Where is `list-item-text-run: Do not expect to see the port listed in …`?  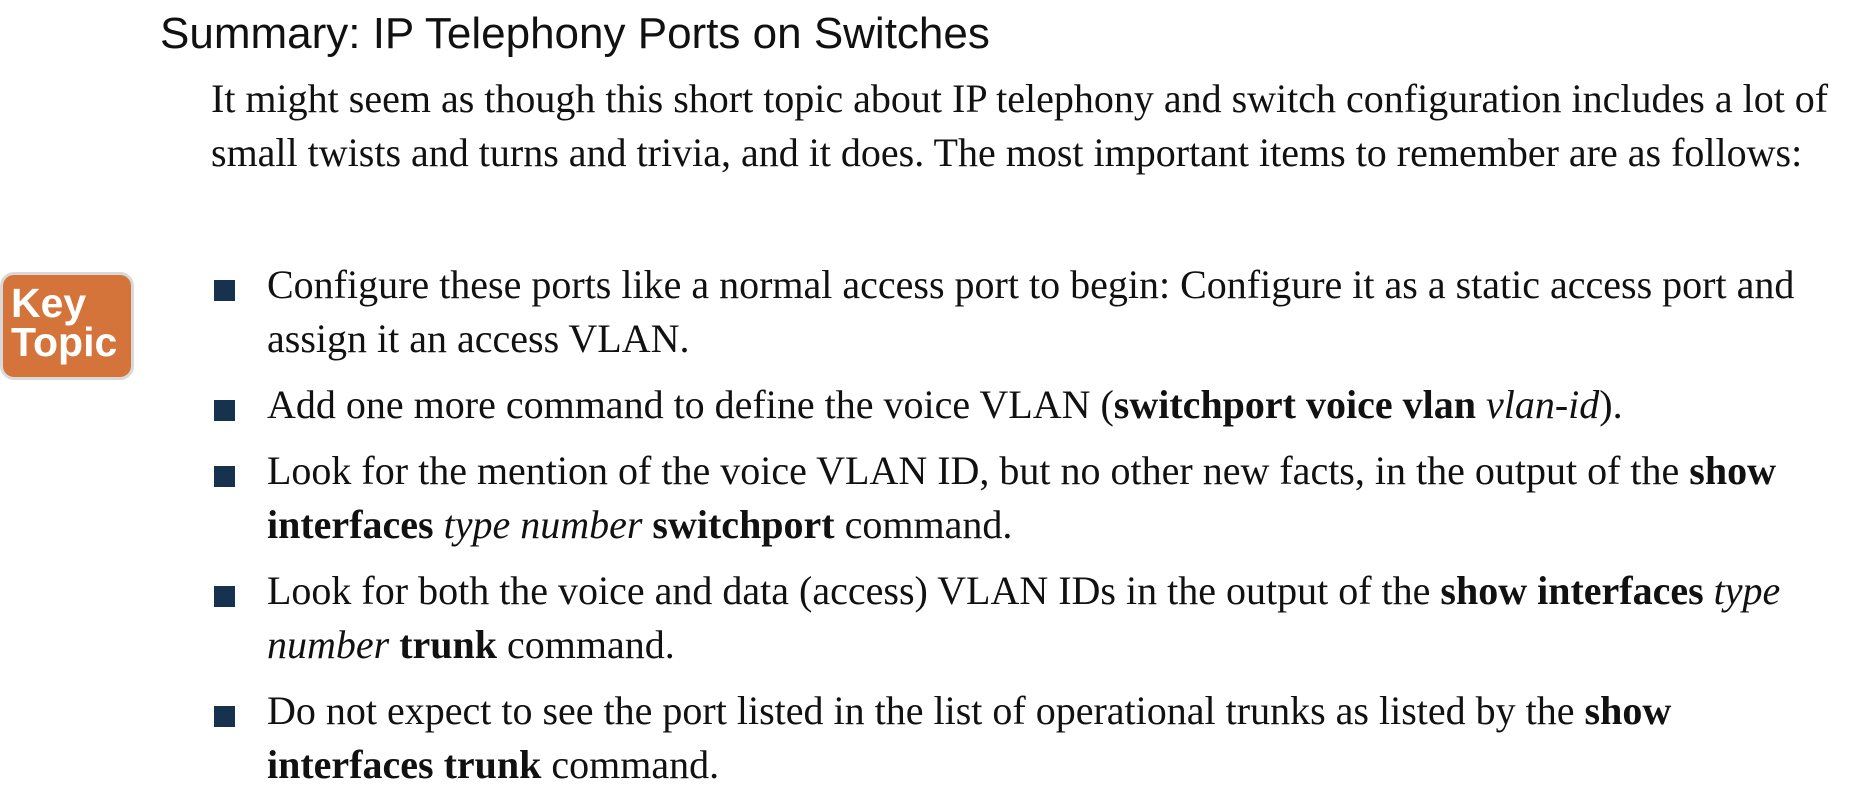
list-item-text-run: Do not expect to see the port listed in … is located at coordinates (926, 710).